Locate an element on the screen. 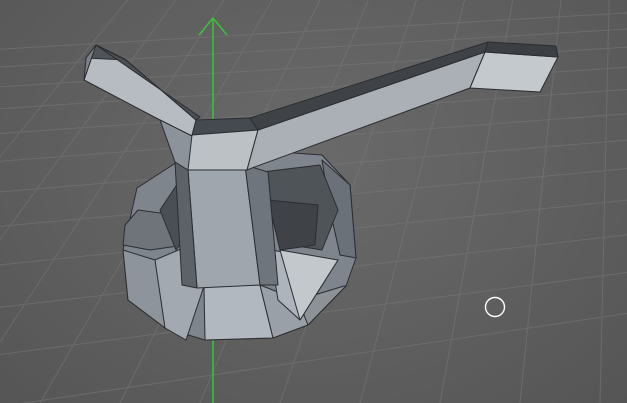 This screenshot has width=627, height=403. brush-cursor-icon is located at coordinates (495, 307).